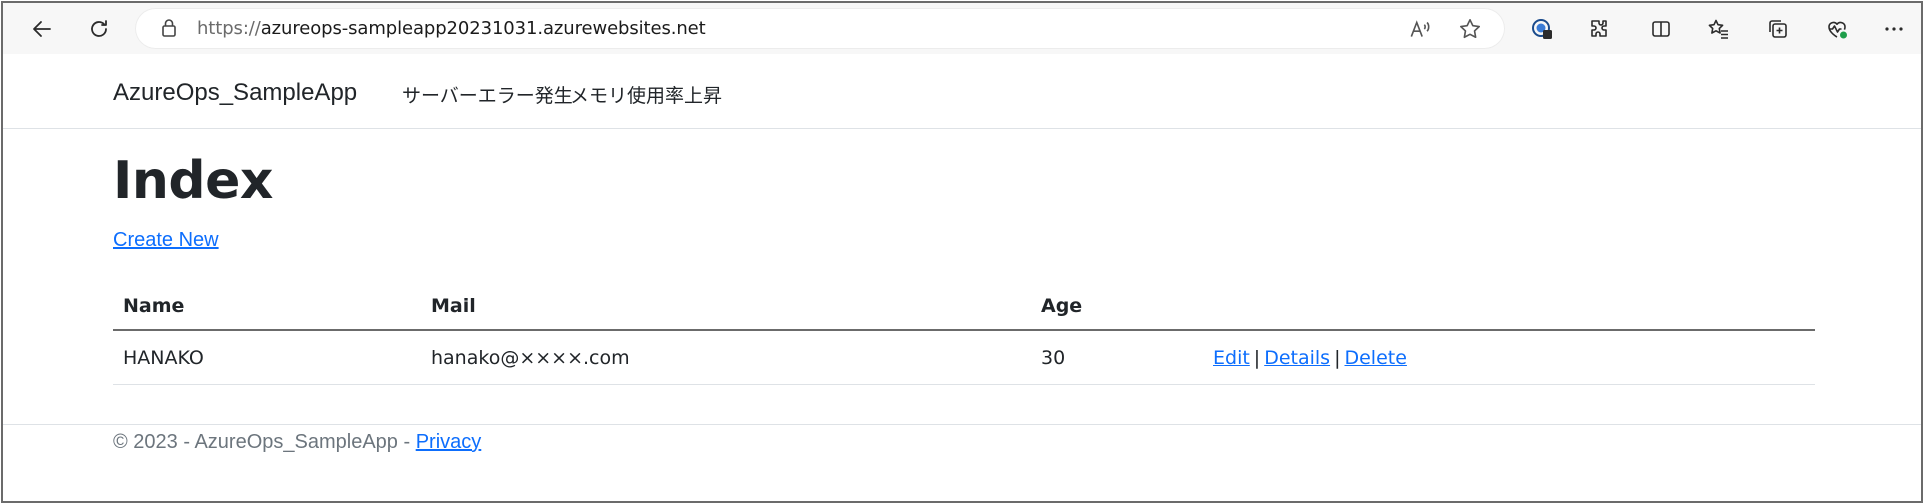 This screenshot has width=1924, height=504. What do you see at coordinates (487, 94) in the screenshot?
I see `nav-link-server-error: サーバーエラー発生` at bounding box center [487, 94].